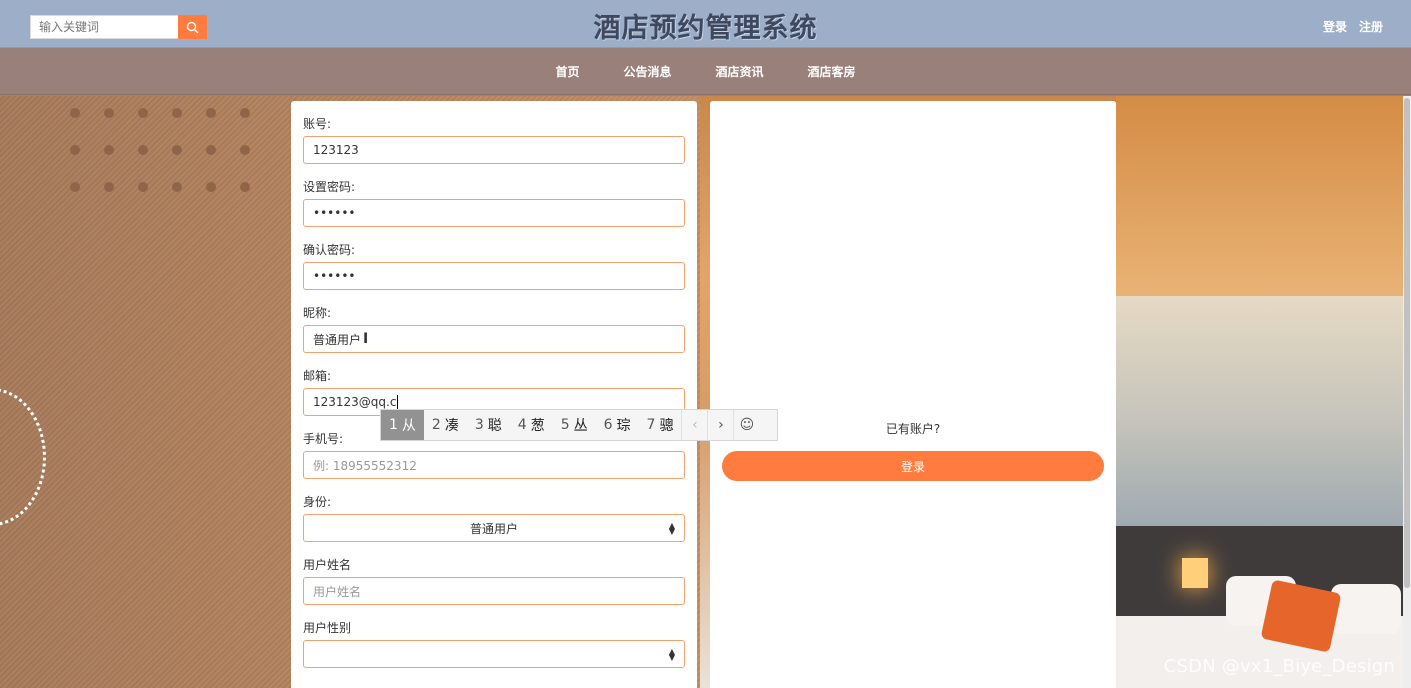  I want to click on page-scrollbar, so click(1407, 392).